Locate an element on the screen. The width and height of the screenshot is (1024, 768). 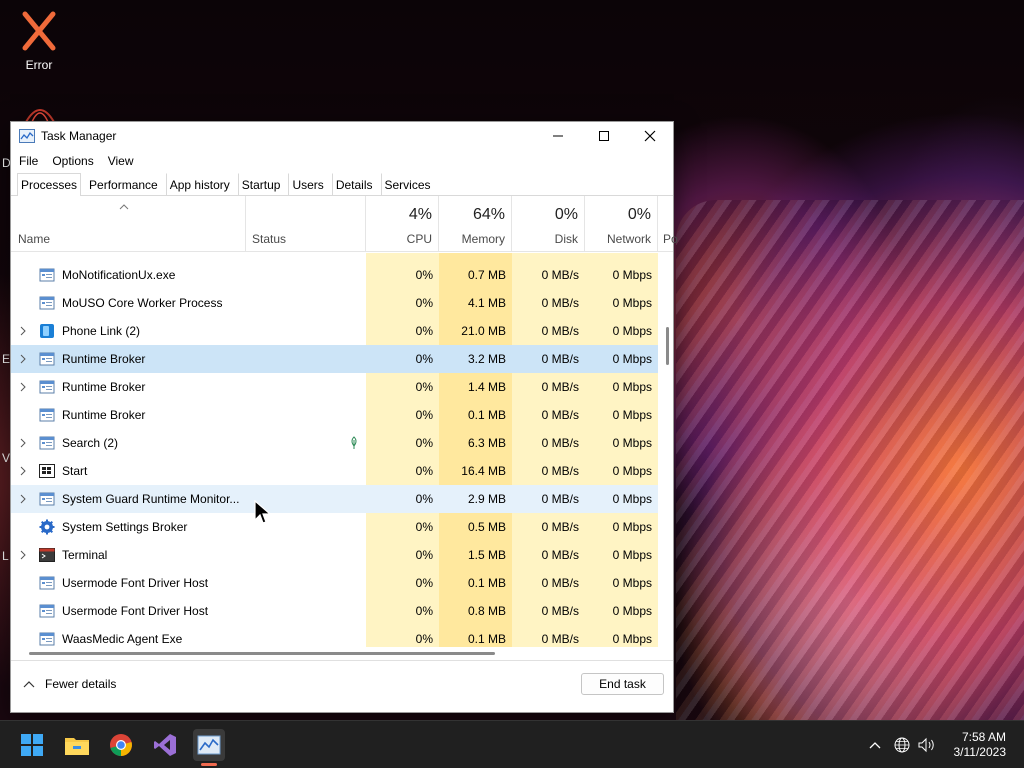
column-memory: 64% Memory is located at coordinates (475, 224).